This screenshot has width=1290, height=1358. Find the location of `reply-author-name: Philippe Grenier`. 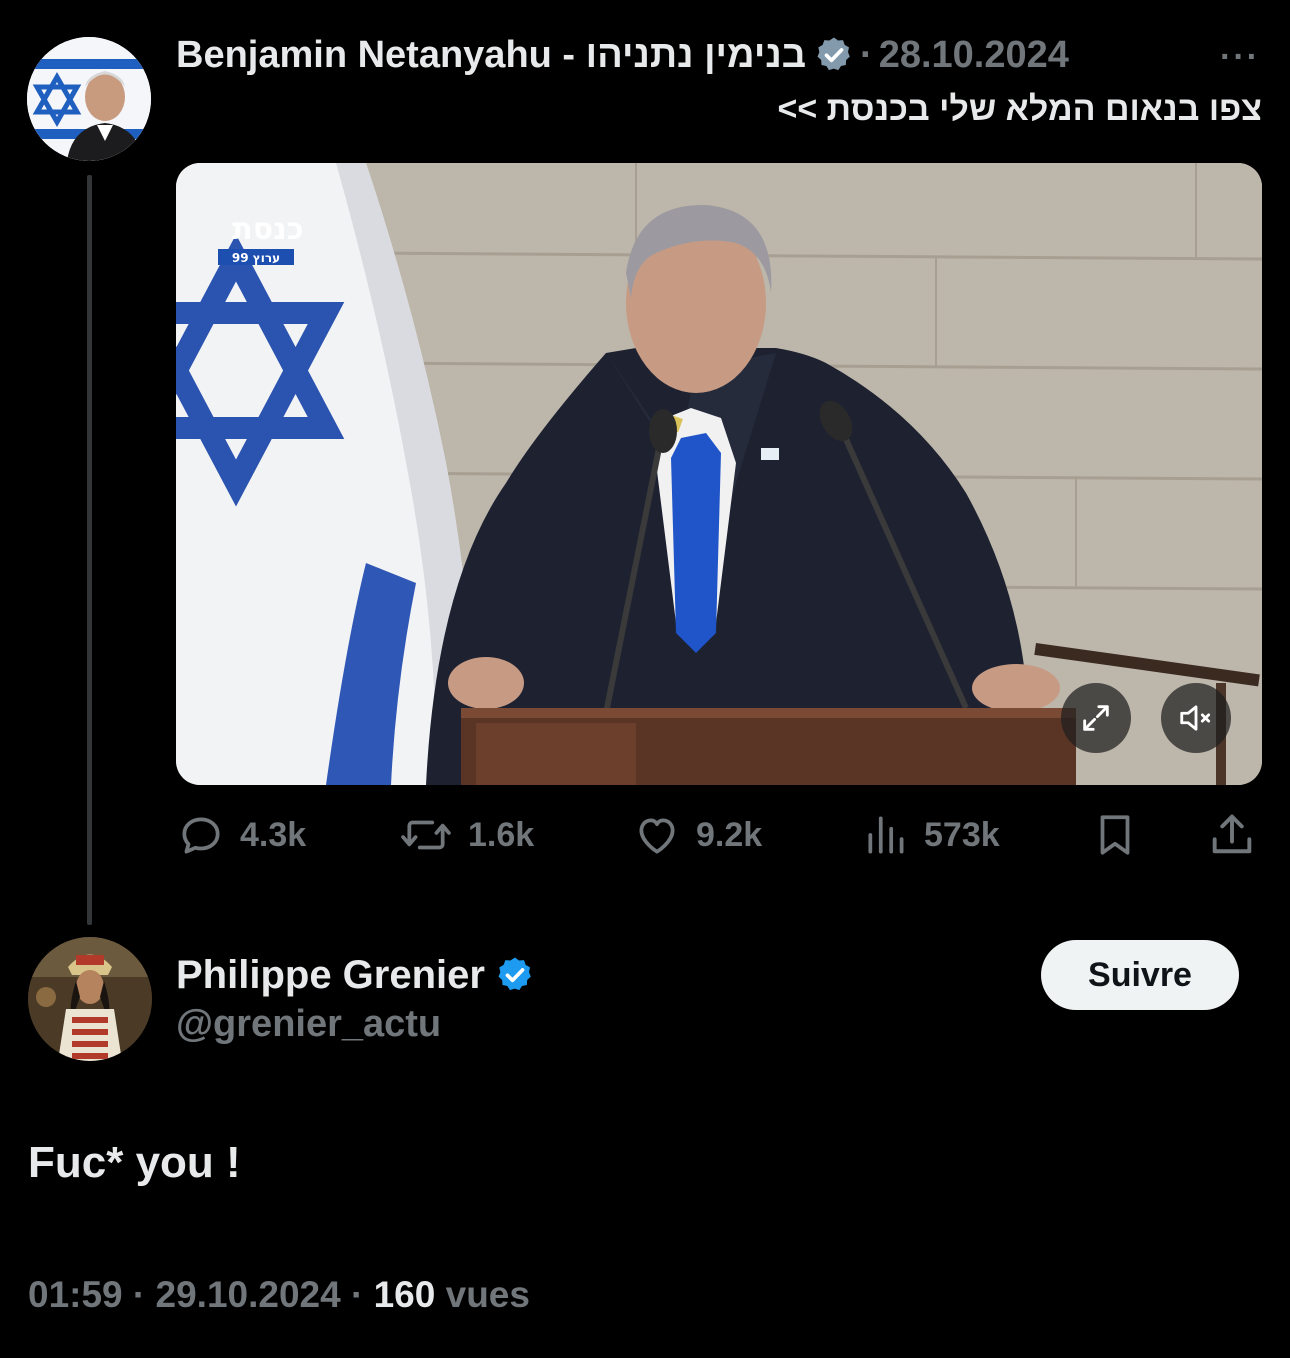

reply-author-name: Philippe Grenier is located at coordinates (330, 975).